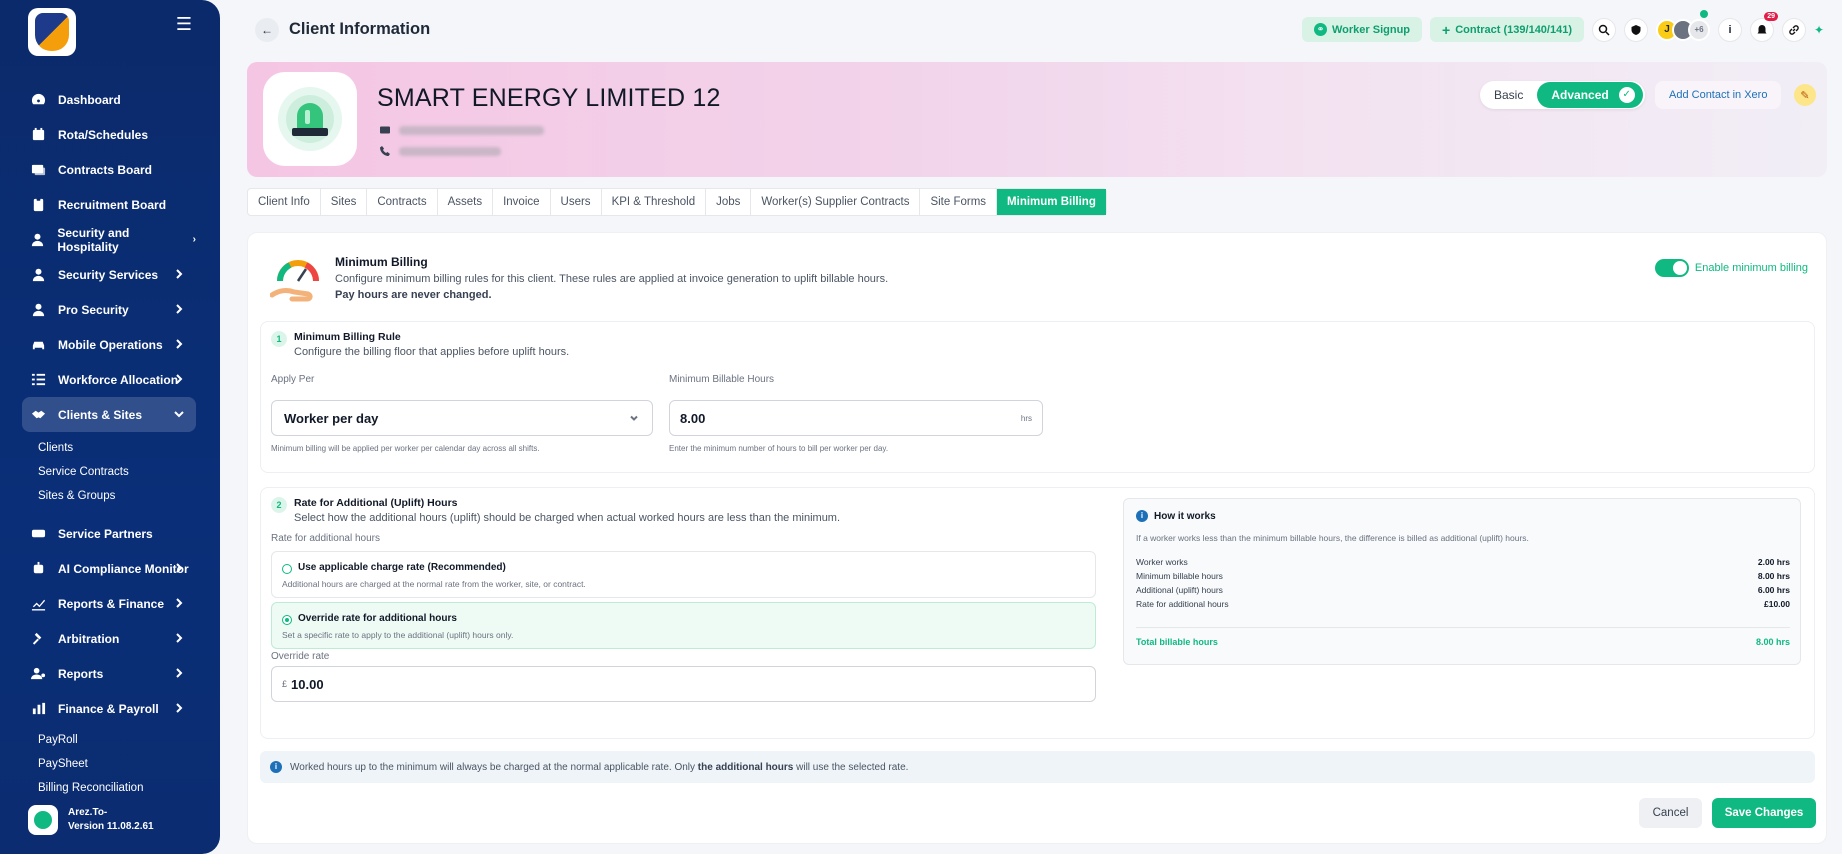 The width and height of the screenshot is (1842, 854). Describe the element at coordinates (279, 339) in the screenshot. I see `step-number: 1` at that location.